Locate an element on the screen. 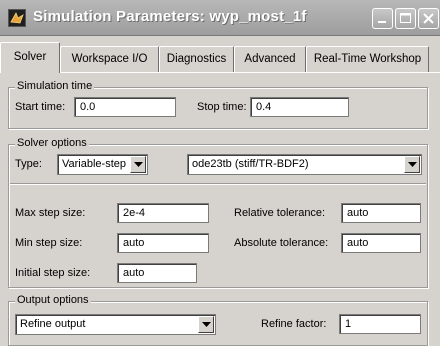 This screenshot has width=440, height=346. simulation-time-group: Simulation time Start time: Stop time: is located at coordinates (218, 104).